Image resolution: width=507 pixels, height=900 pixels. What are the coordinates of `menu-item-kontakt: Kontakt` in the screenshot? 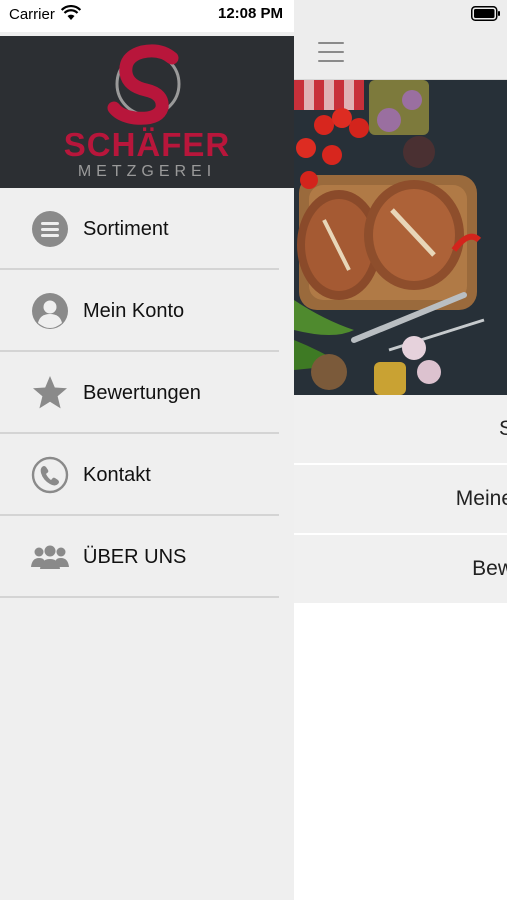 It's located at (147, 475).